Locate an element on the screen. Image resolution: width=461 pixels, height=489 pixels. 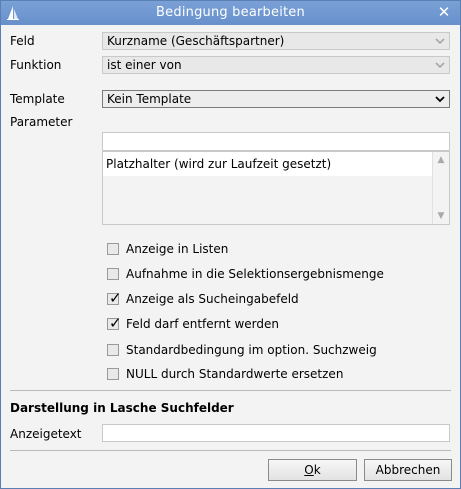
scroll-up-icon: ▲ is located at coordinates (441, 160).